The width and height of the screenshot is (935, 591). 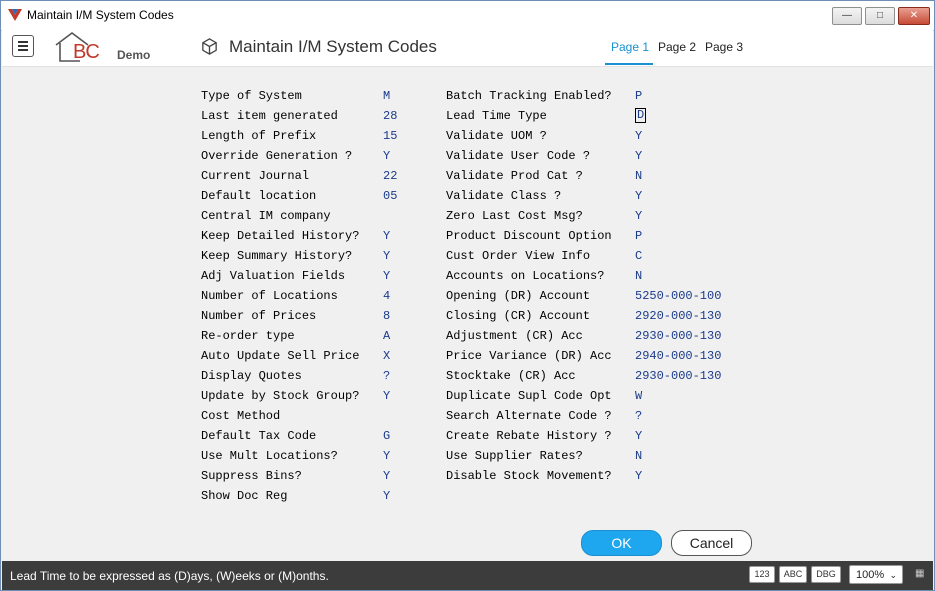 I want to click on field-label-right: Batch Tracking Enabled?, so click(x=529, y=96).